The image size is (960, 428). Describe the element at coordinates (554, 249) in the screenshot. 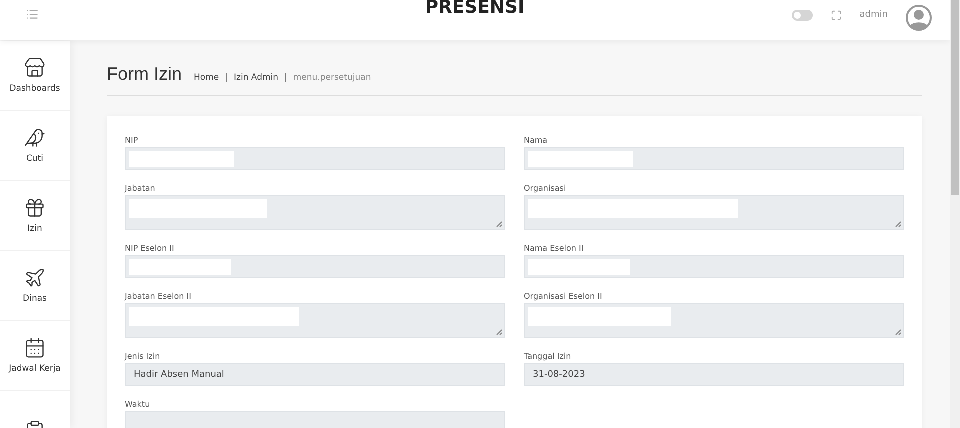

I see `field-label: Nama Eselon II` at that location.